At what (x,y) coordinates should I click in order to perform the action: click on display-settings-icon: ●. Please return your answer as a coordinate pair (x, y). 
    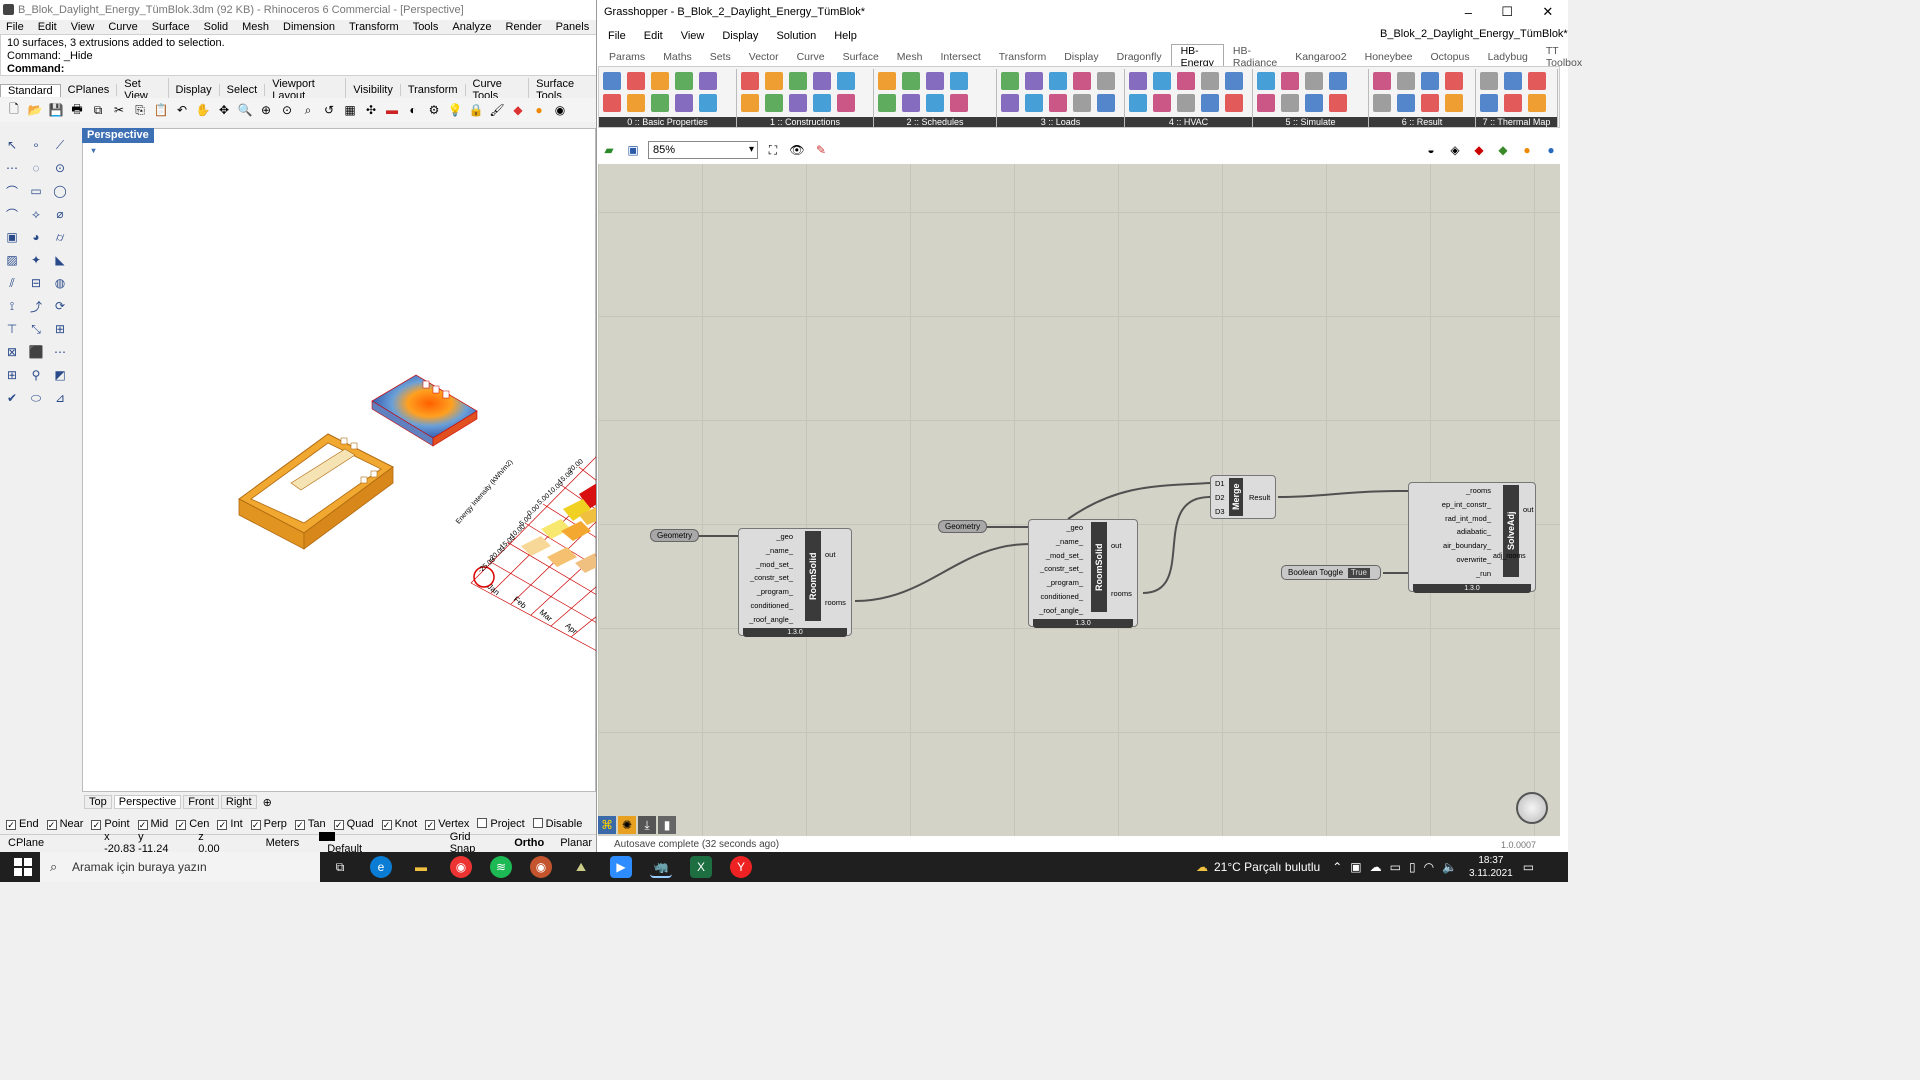
    Looking at the image, I should click on (1551, 150).